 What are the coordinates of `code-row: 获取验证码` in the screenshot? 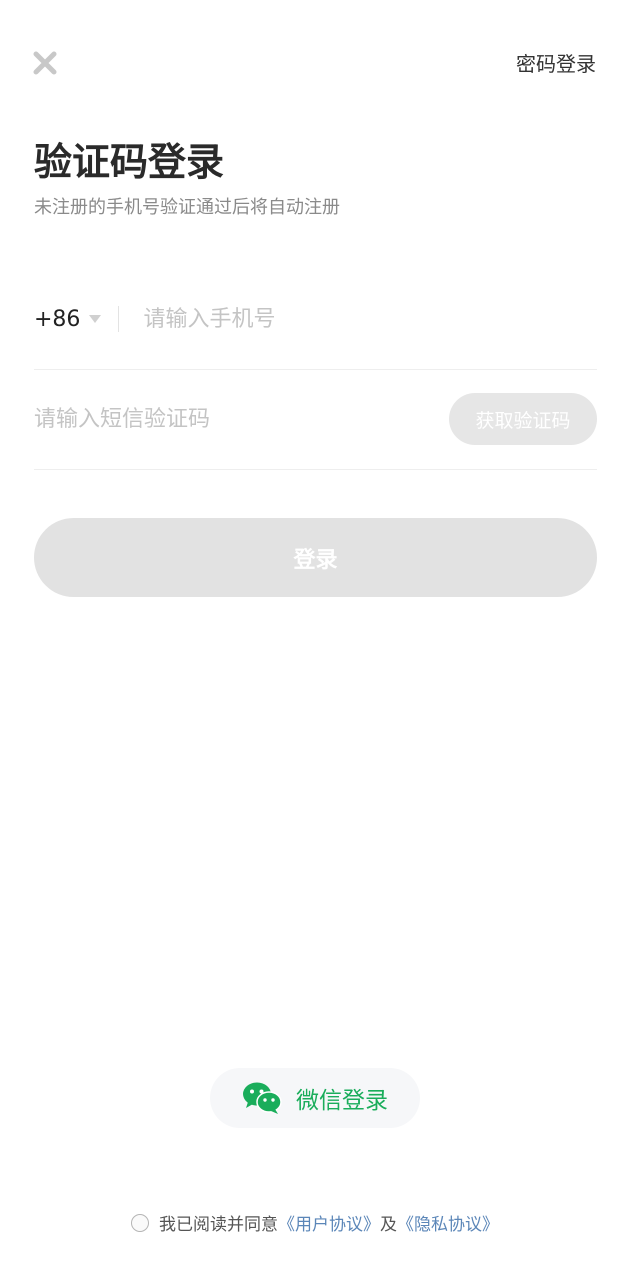 It's located at (315, 419).